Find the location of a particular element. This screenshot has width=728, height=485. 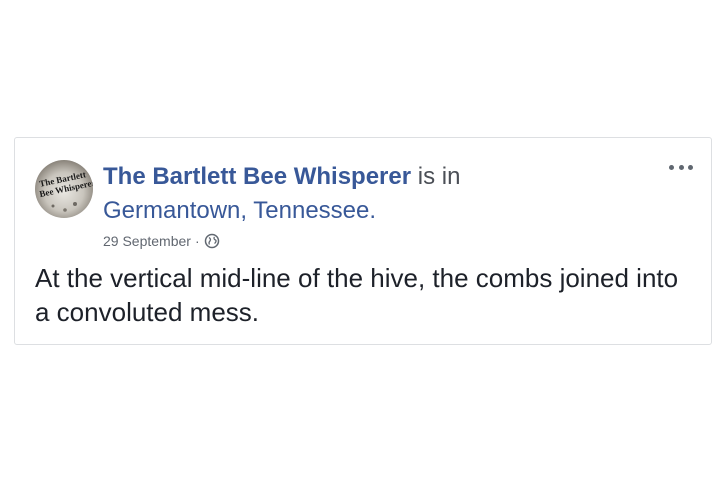

post-meta: 29 September · is located at coordinates (161, 241).